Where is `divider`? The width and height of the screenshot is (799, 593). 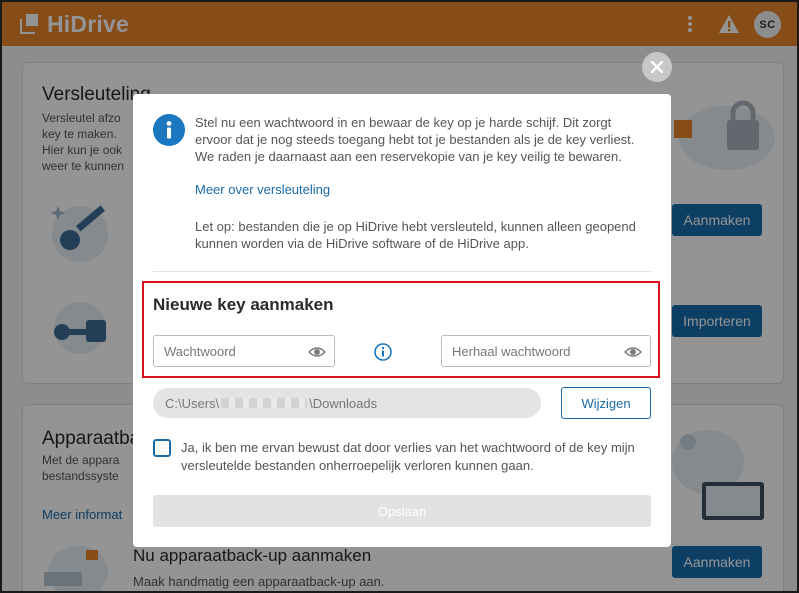 divider is located at coordinates (402, 271).